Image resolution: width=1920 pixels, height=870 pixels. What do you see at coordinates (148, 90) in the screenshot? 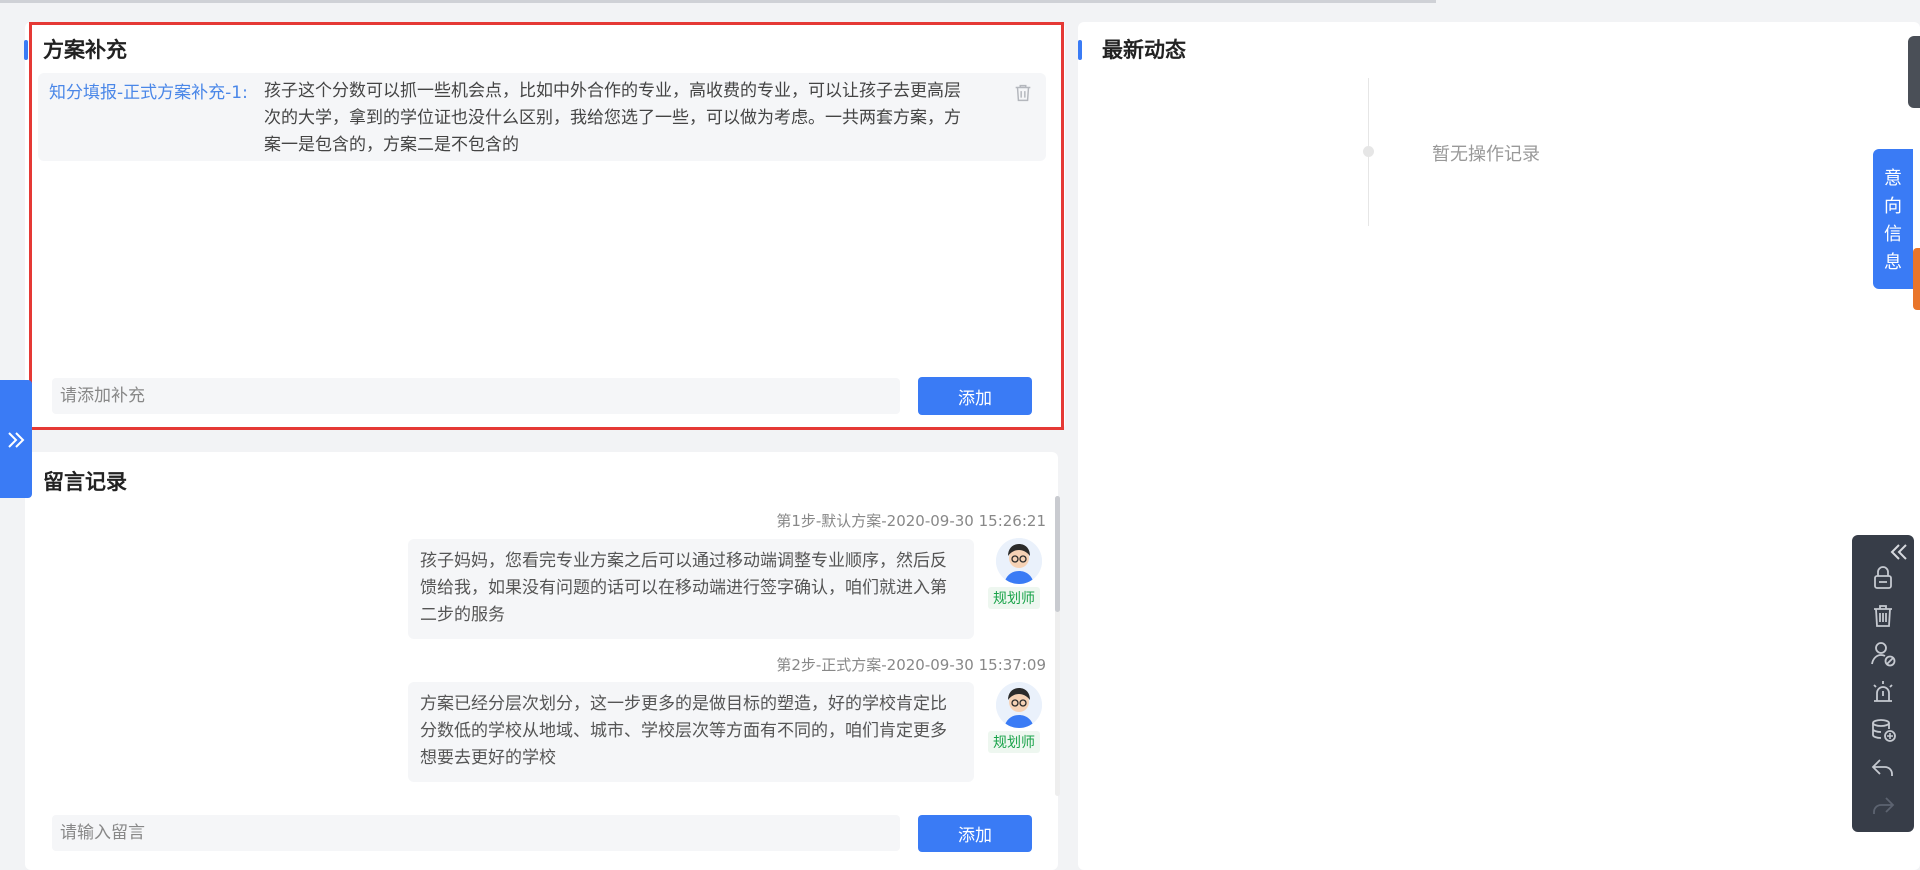
I see `plan-item-label: 知分填报-正式方案补充-1:` at bounding box center [148, 90].